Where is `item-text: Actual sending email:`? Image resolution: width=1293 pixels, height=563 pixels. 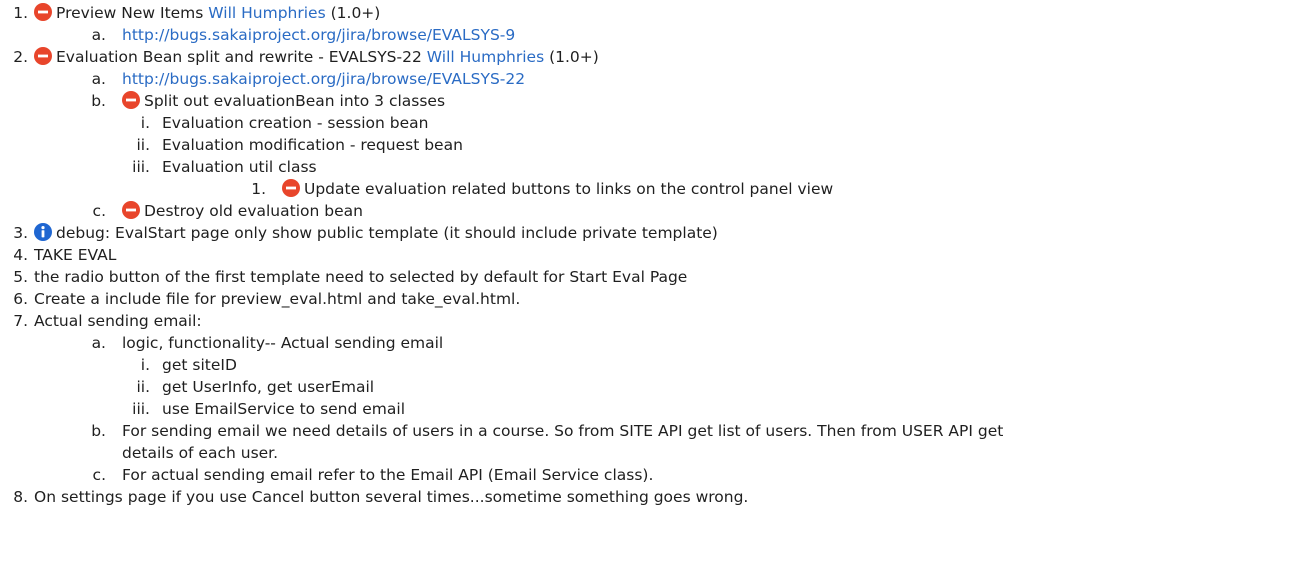
item-text: Actual sending email: is located at coordinates (118, 321).